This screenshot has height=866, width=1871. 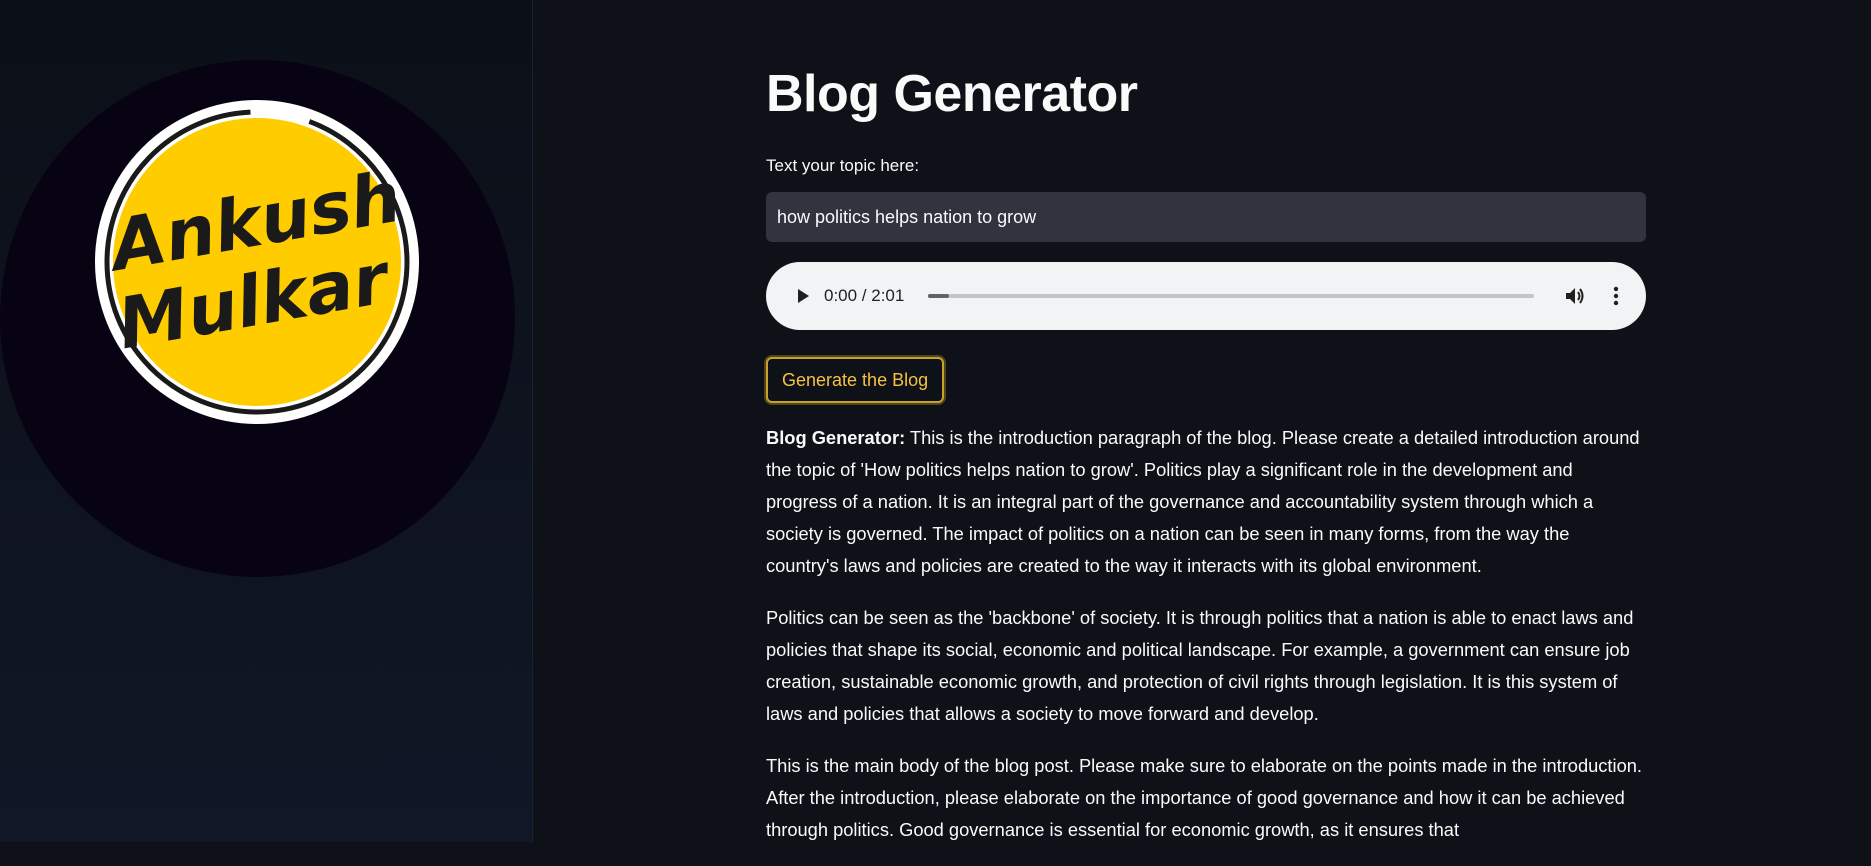 What do you see at coordinates (1575, 296) in the screenshot?
I see `volume-icon` at bounding box center [1575, 296].